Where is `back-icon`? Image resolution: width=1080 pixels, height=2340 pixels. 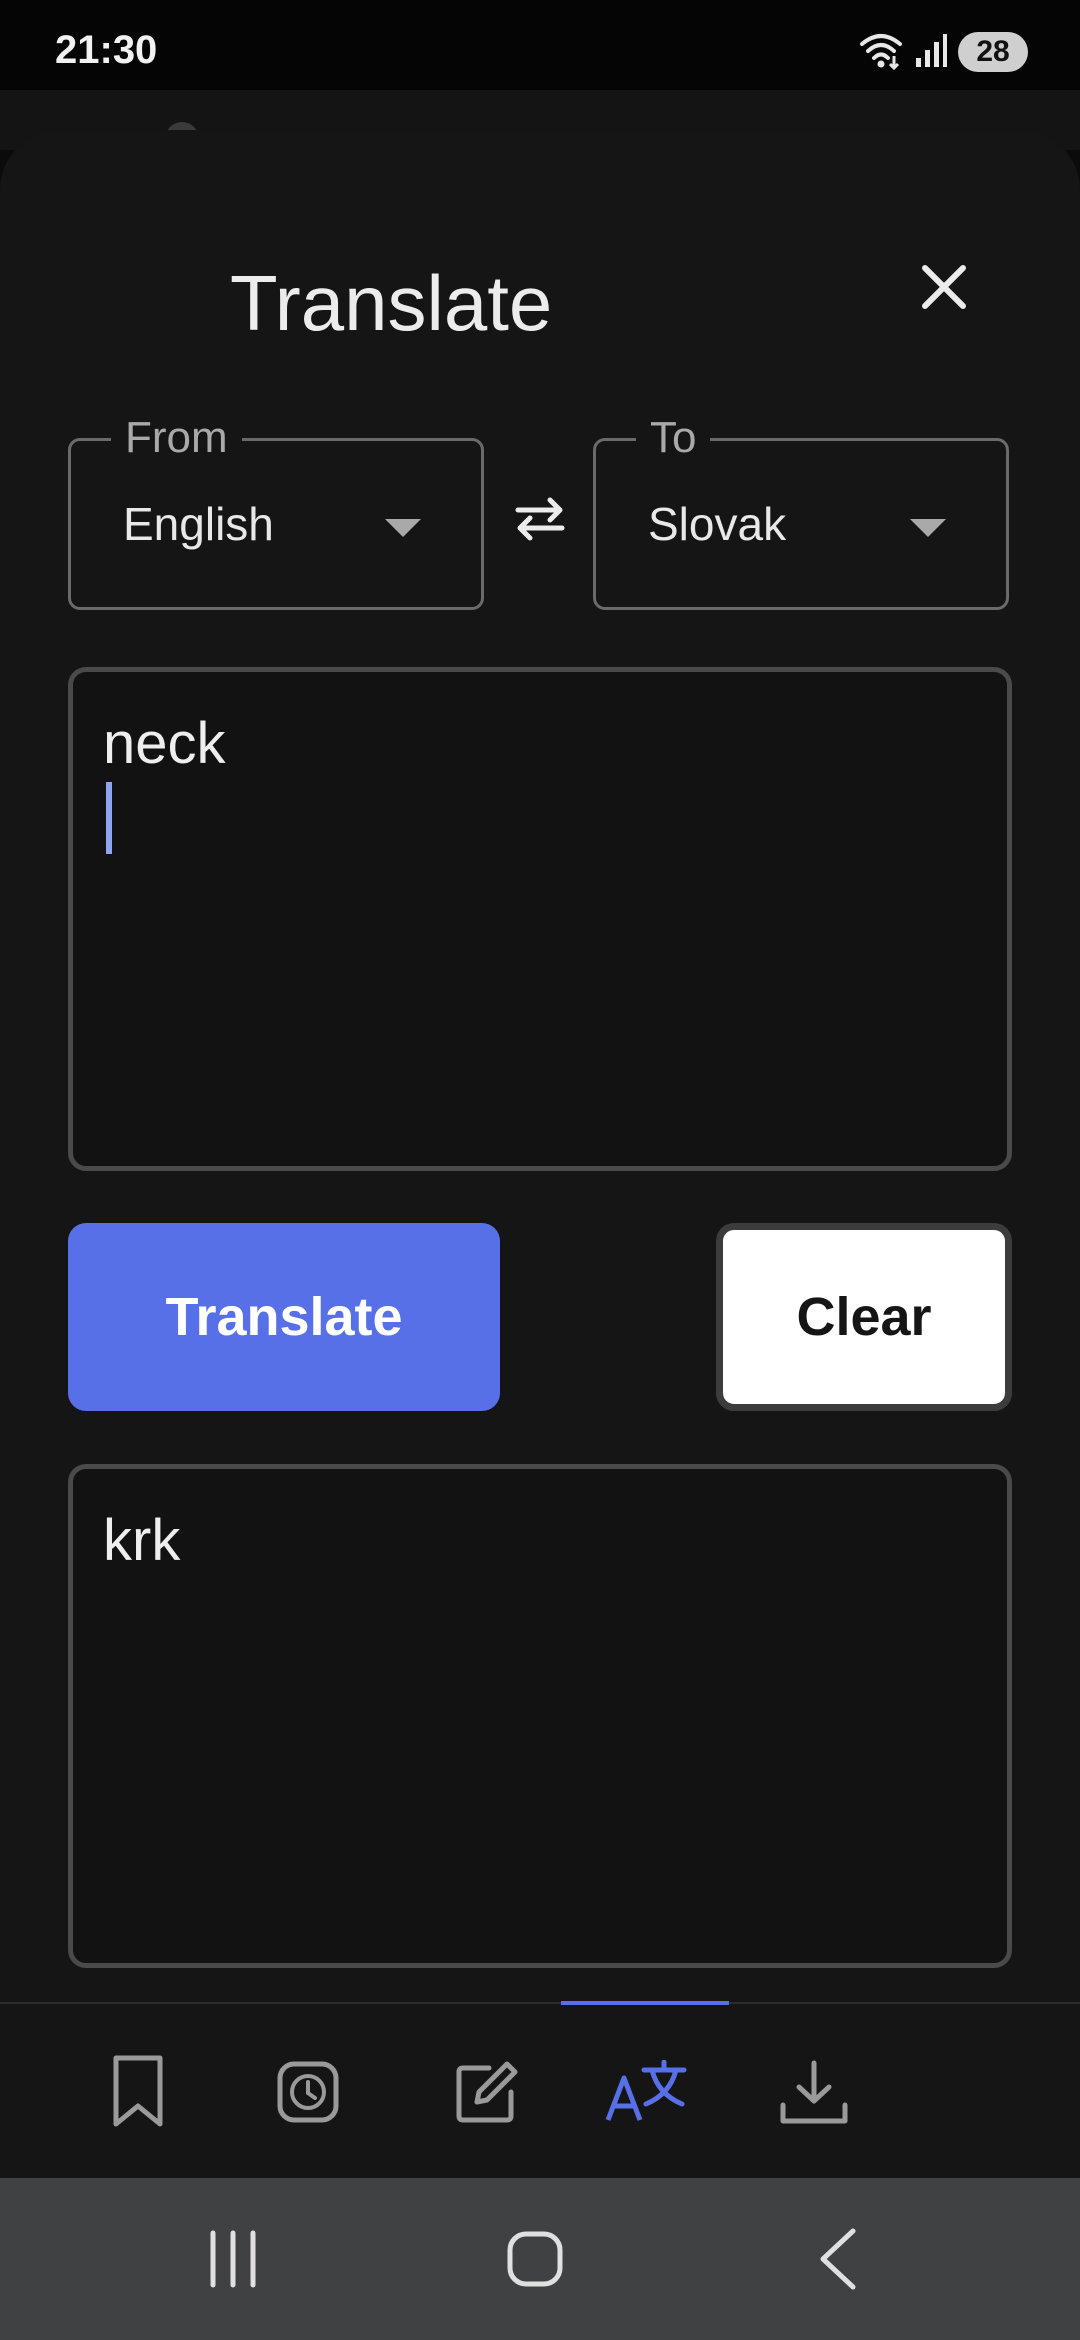 back-icon is located at coordinates (838, 2261).